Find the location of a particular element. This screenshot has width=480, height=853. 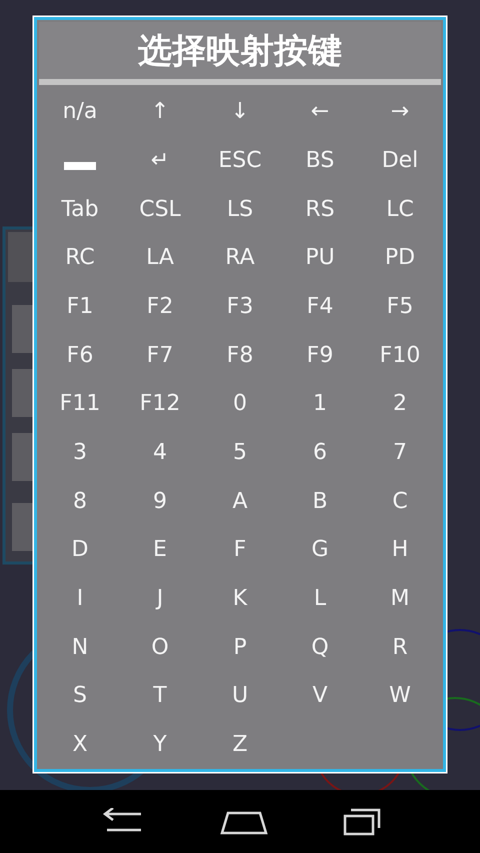

dialog-title: 选择映射按键 is located at coordinates (240, 51).